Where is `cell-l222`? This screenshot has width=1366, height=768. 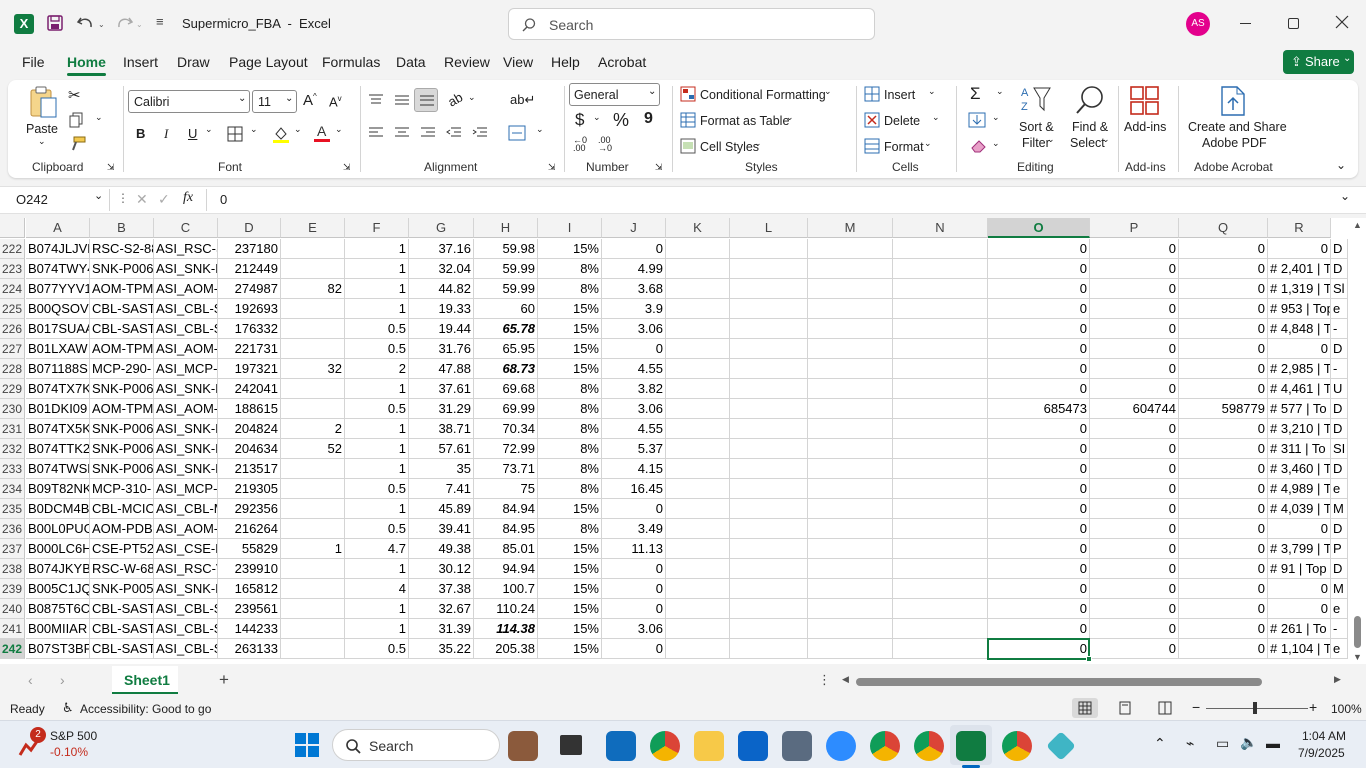
cell-l222 is located at coordinates (769, 249).